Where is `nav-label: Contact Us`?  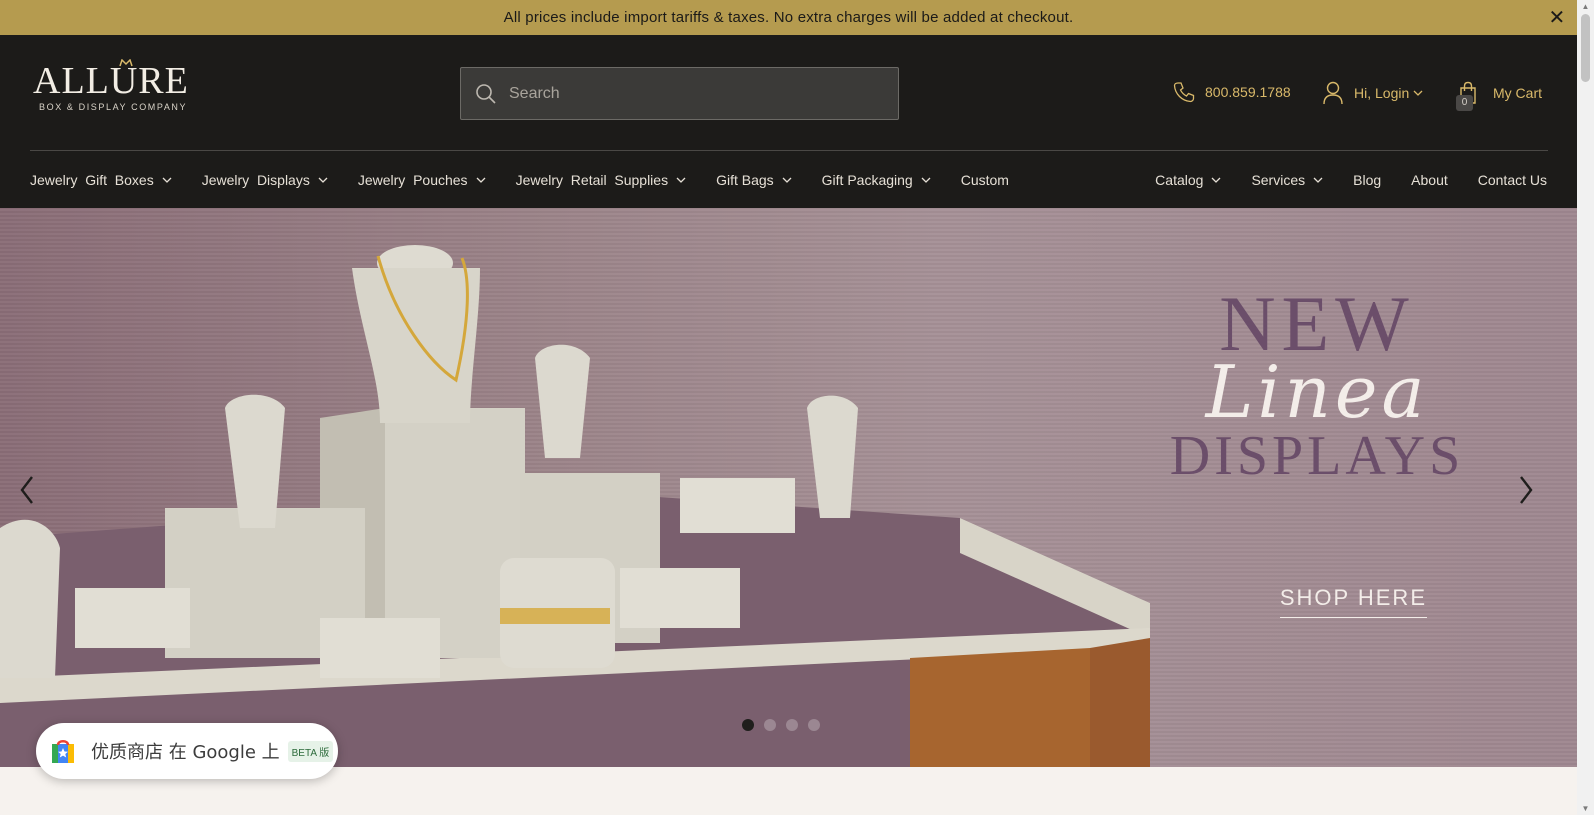
nav-label: Contact Us is located at coordinates (1512, 180).